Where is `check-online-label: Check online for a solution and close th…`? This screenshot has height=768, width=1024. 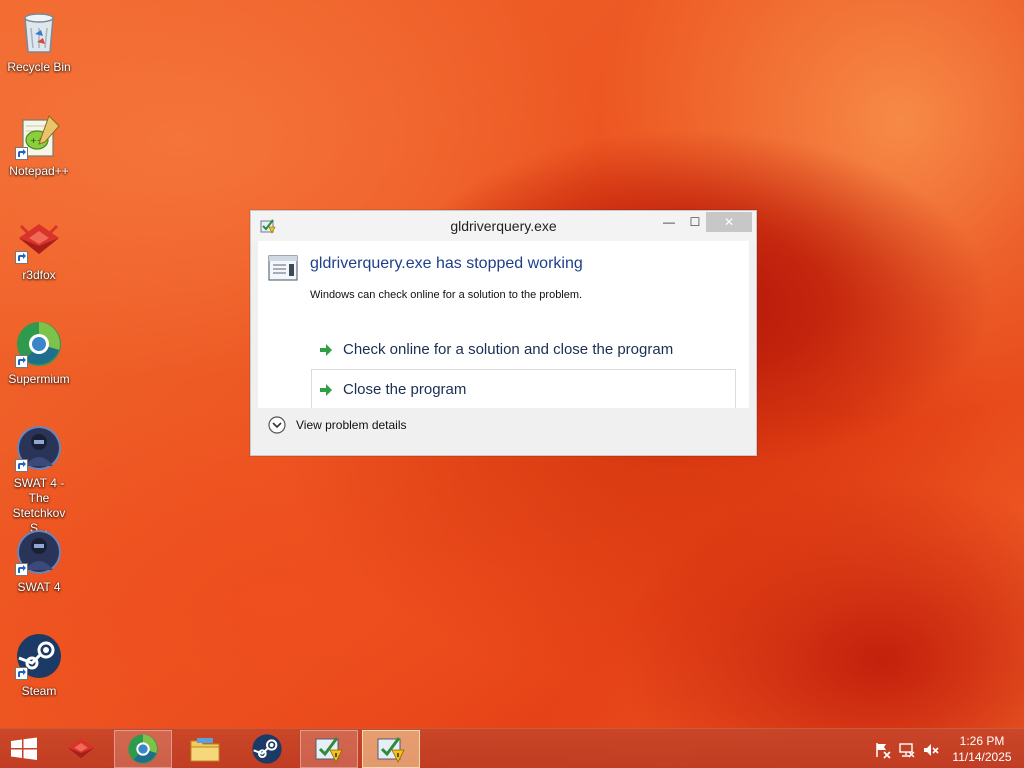 check-online-label: Check online for a solution and close th… is located at coordinates (508, 349).